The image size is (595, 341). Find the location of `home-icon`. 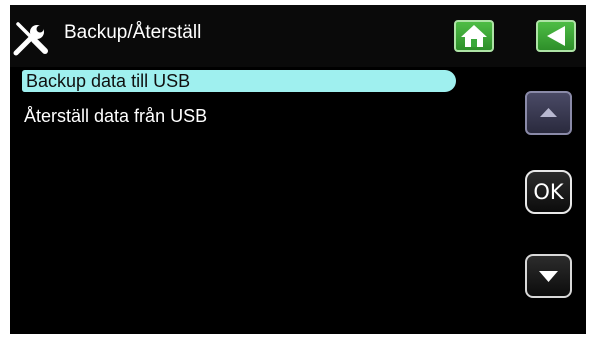

home-icon is located at coordinates (474, 36).